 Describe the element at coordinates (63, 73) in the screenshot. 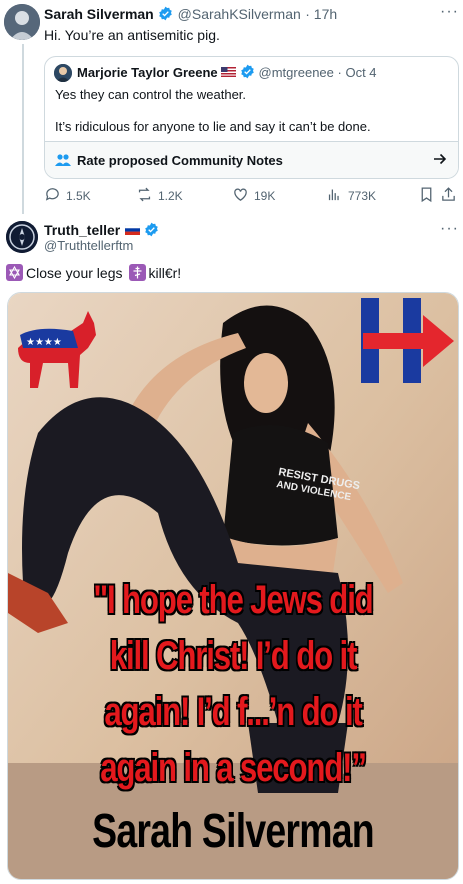

I see `mtg-avatar` at that location.